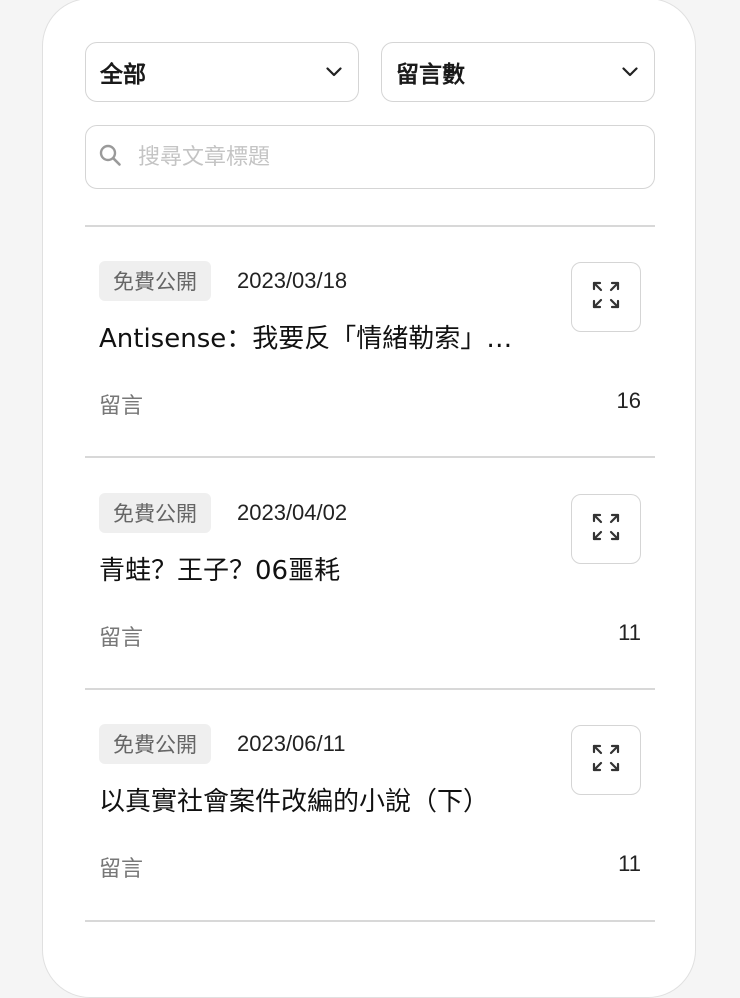 The width and height of the screenshot is (740, 998). Describe the element at coordinates (291, 743) in the screenshot. I see `post-date: 2023/06/11` at that location.